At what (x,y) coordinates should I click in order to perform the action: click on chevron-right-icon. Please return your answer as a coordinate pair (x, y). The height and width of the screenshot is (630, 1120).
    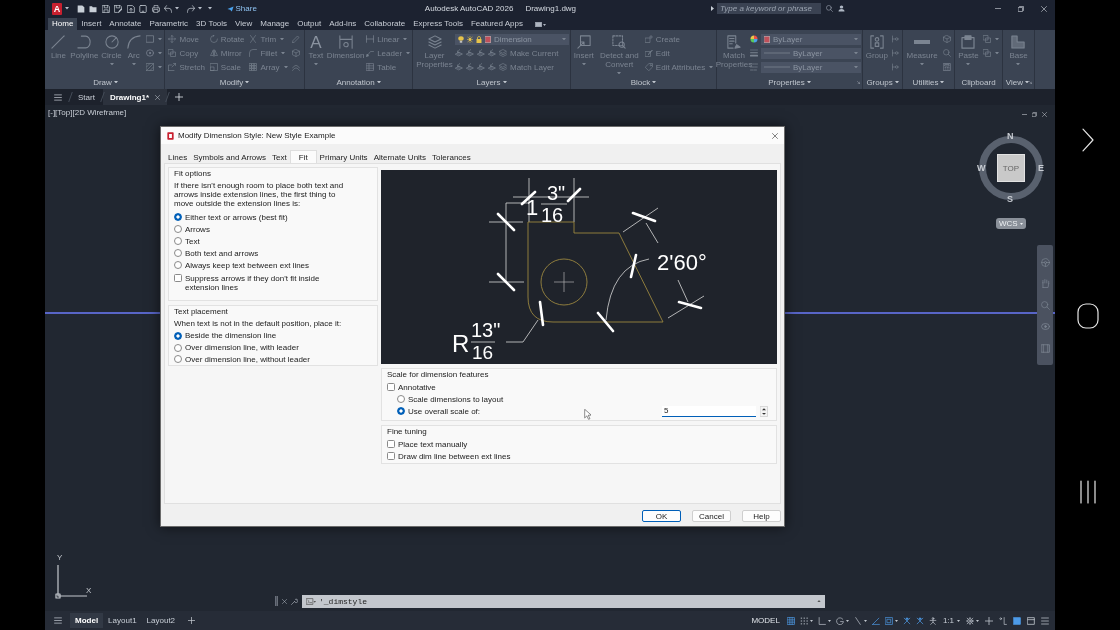
    Looking at the image, I should click on (1087, 140).